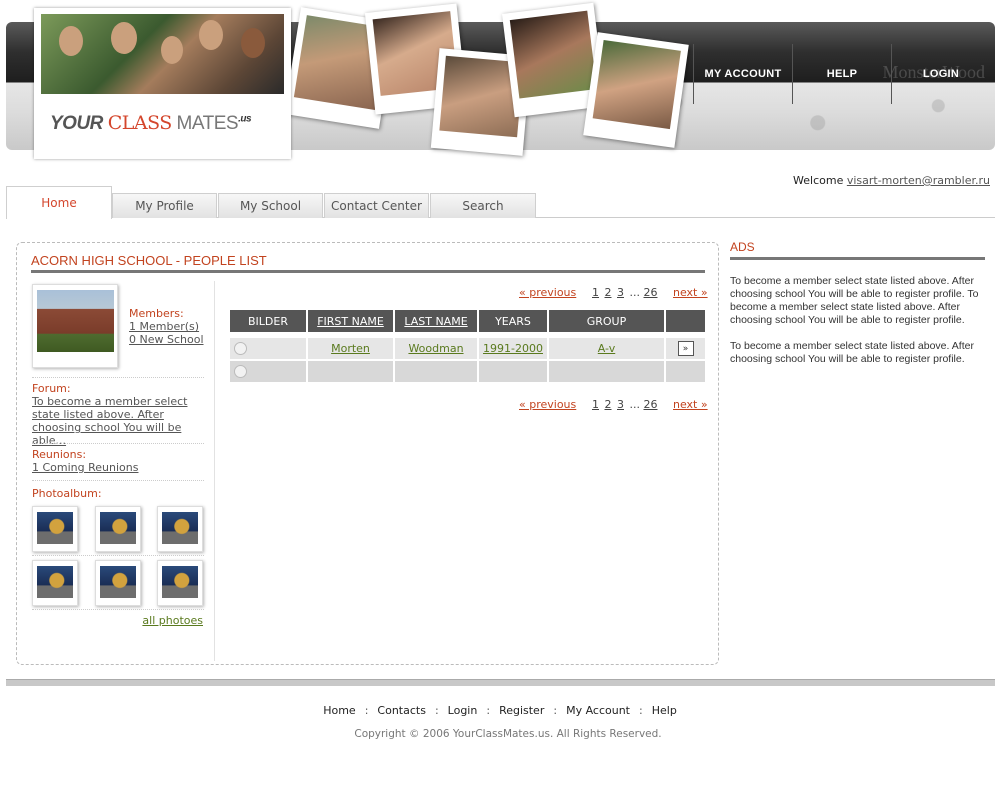  Describe the element at coordinates (664, 710) in the screenshot. I see `footer-help-link: Help` at that location.